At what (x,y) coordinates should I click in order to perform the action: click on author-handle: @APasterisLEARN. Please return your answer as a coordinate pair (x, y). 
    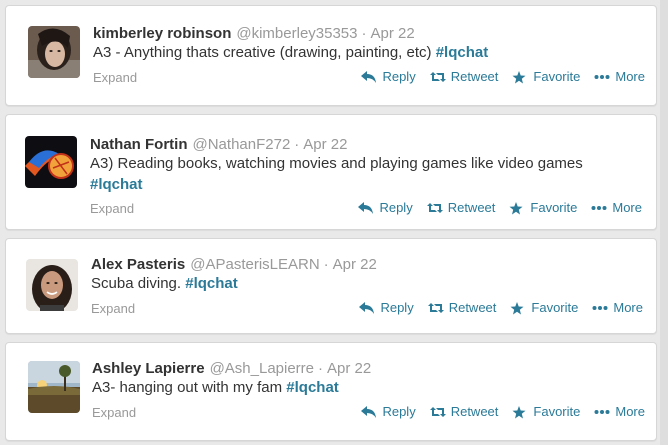
    Looking at the image, I should click on (254, 264).